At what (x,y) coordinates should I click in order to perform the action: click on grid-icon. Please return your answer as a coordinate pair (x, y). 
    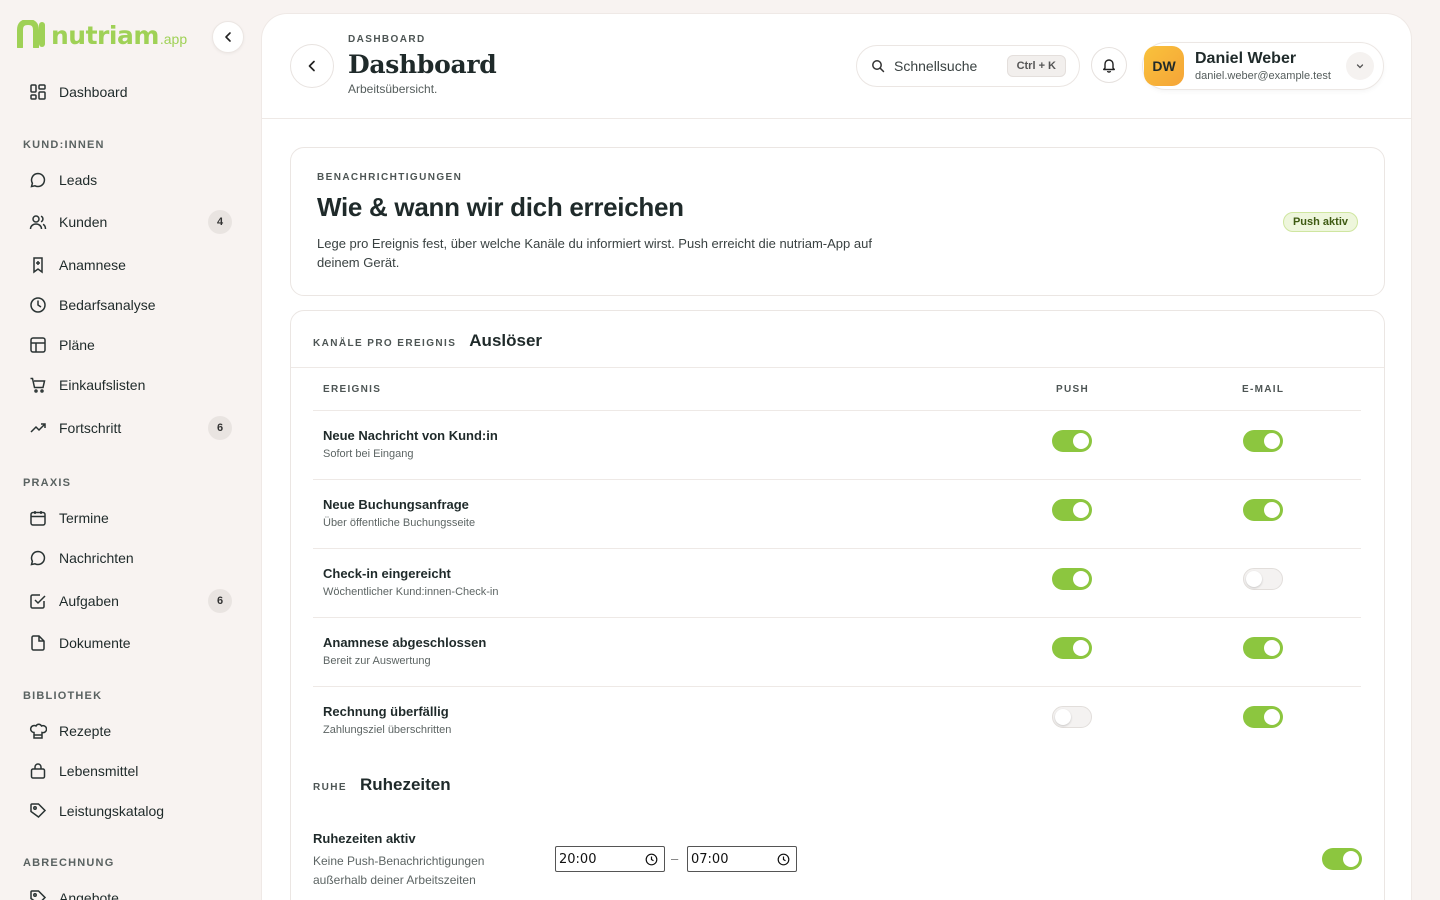
    Looking at the image, I should click on (38, 92).